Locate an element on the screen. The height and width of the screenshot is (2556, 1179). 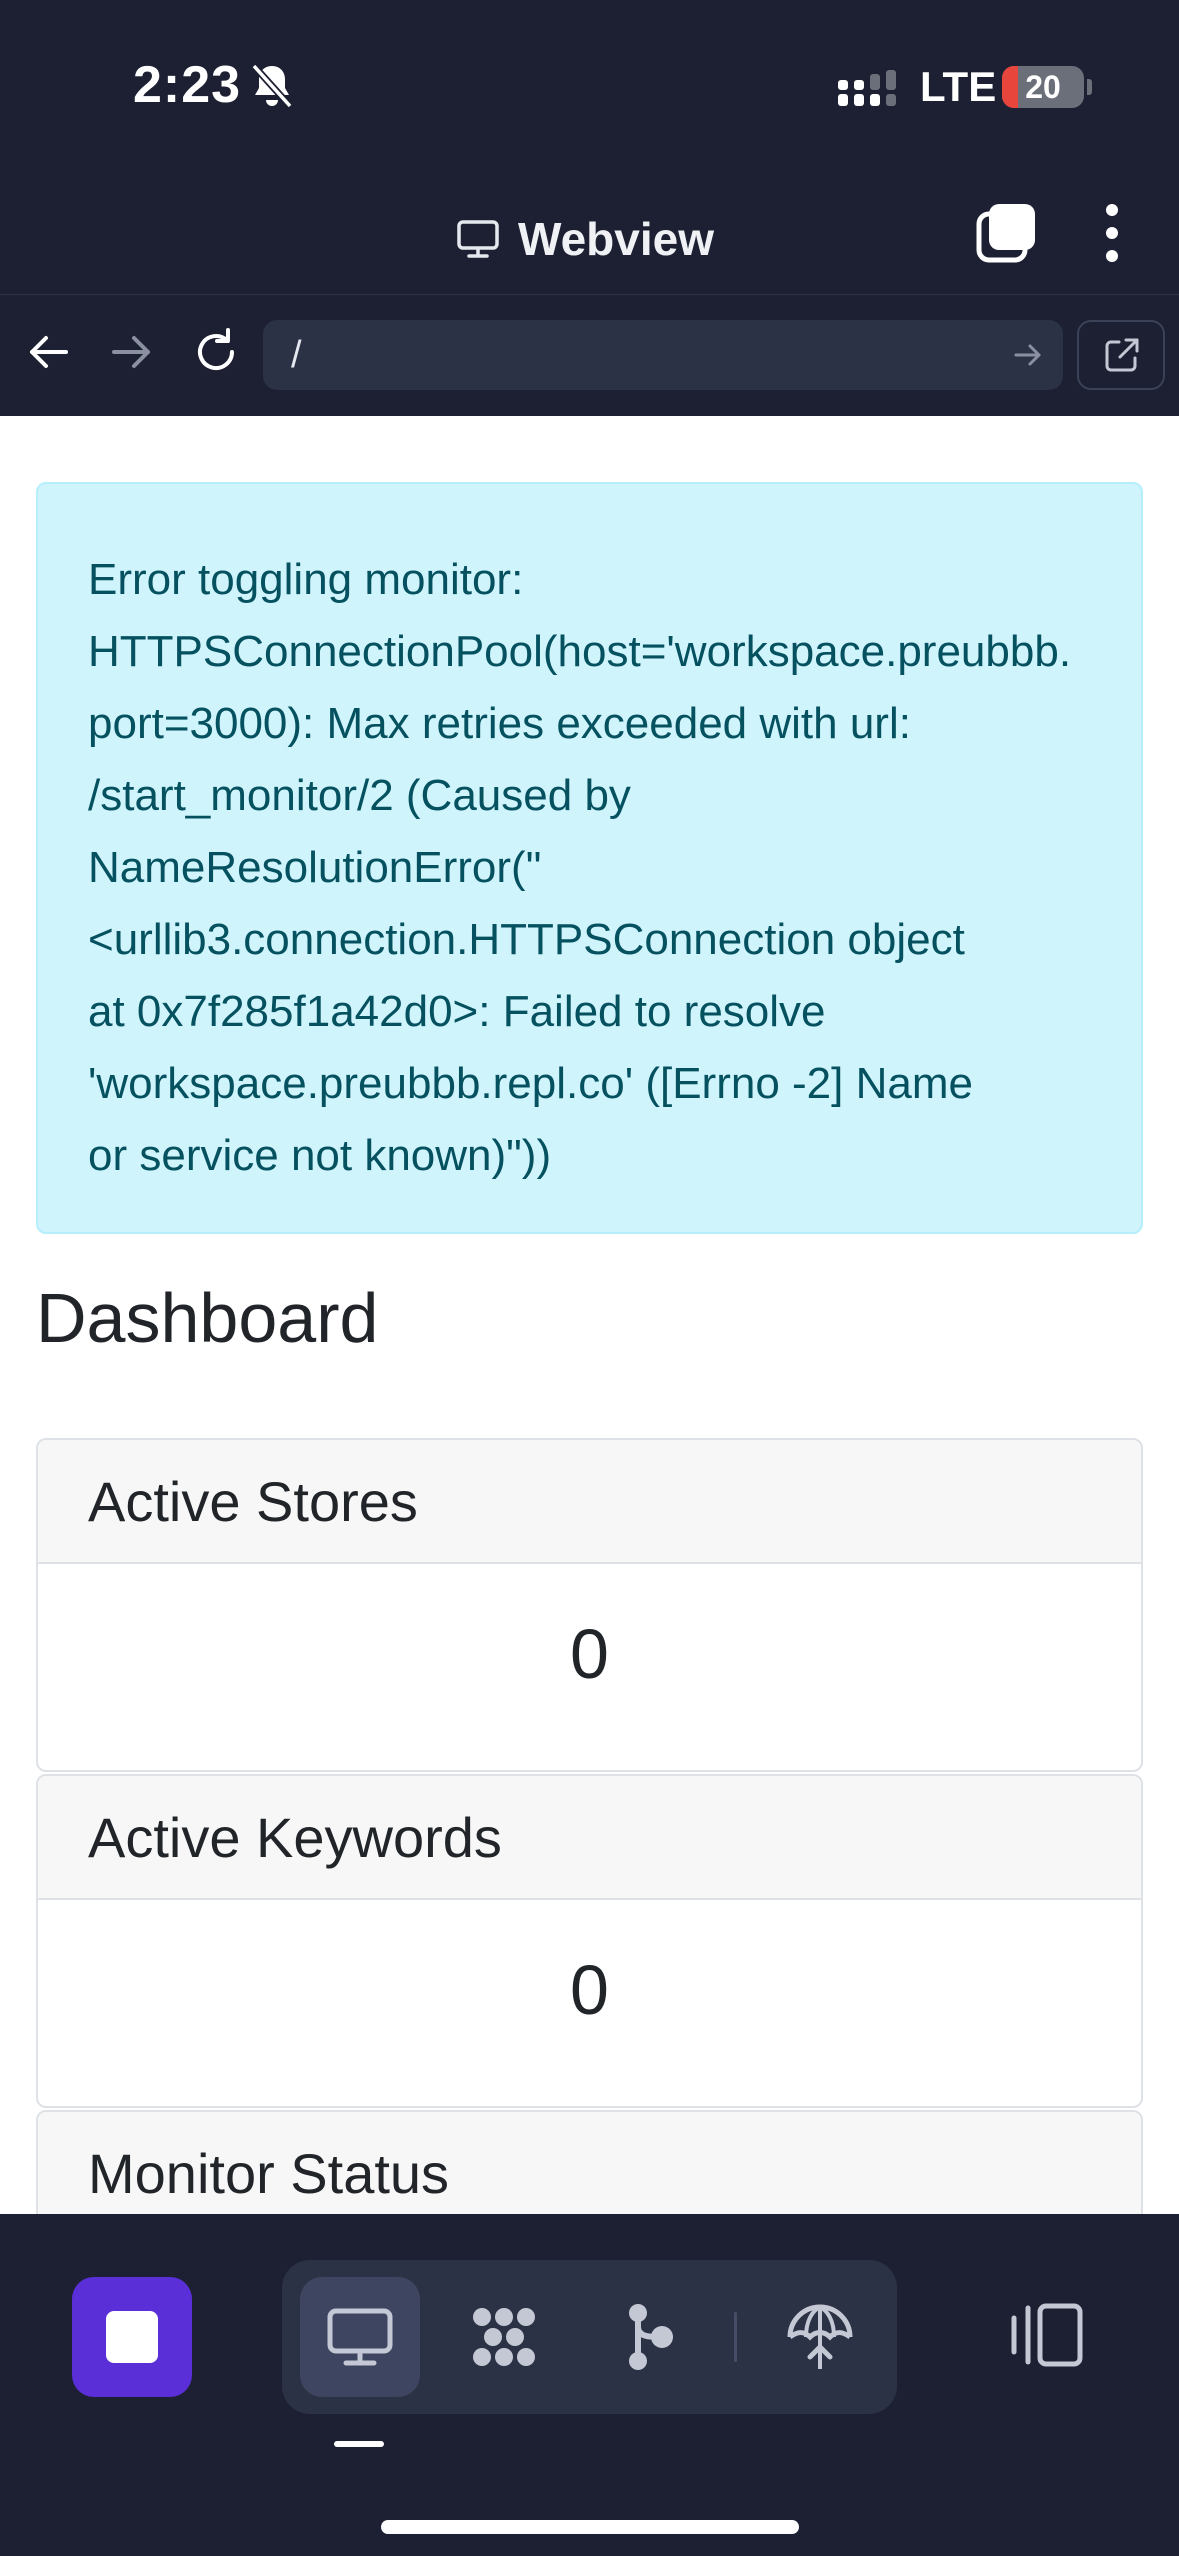
monitor-icon is located at coordinates (478, 239).